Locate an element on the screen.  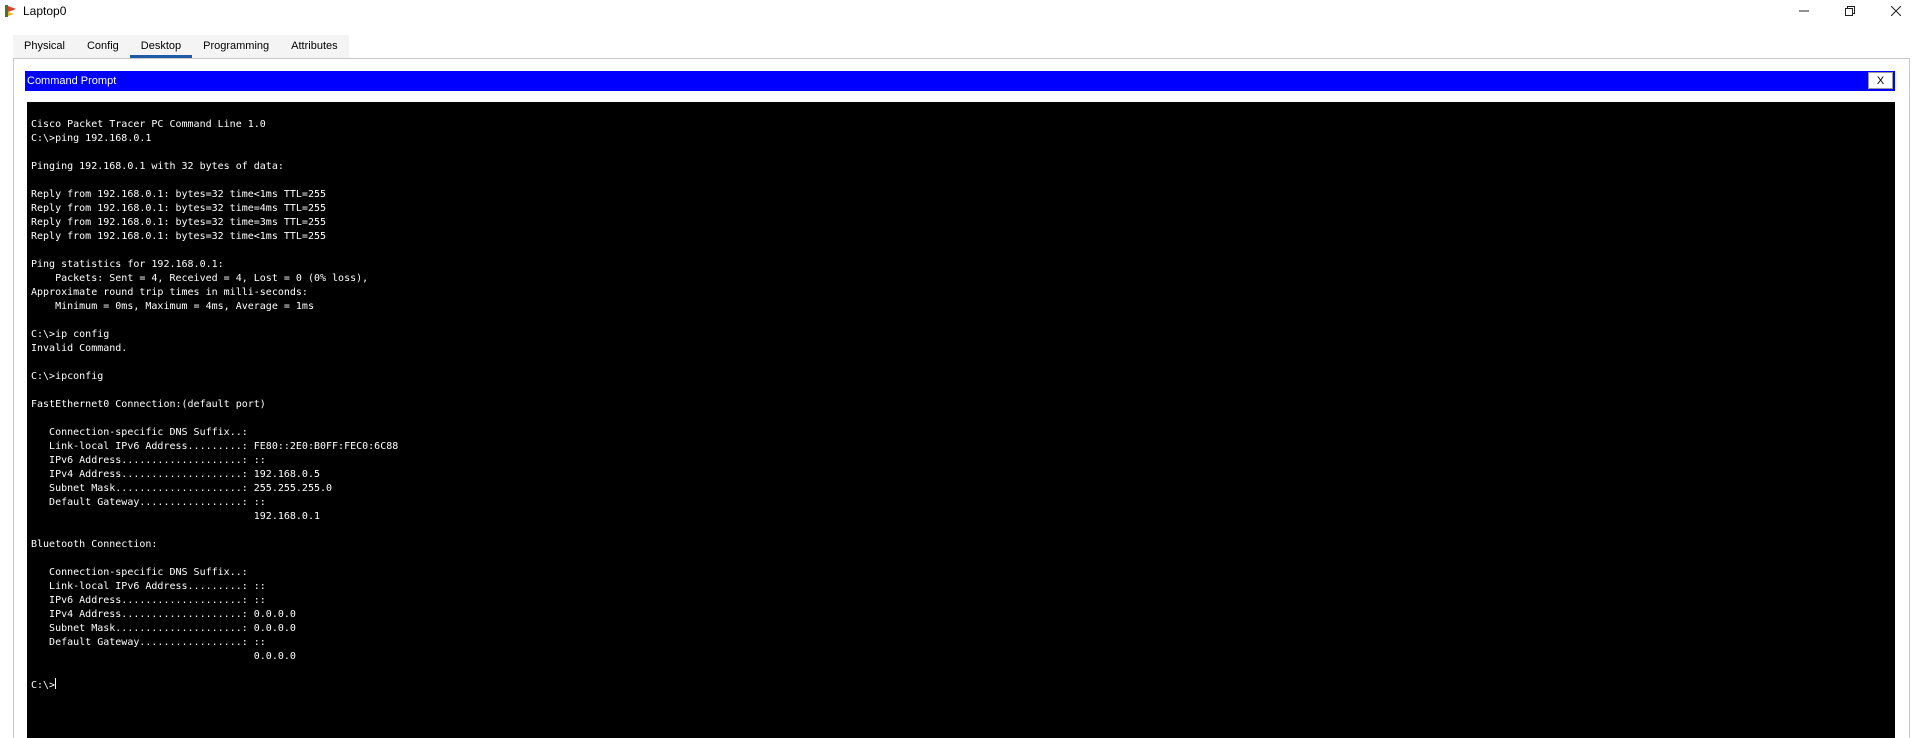
window-controls is located at coordinates (1850, 11).